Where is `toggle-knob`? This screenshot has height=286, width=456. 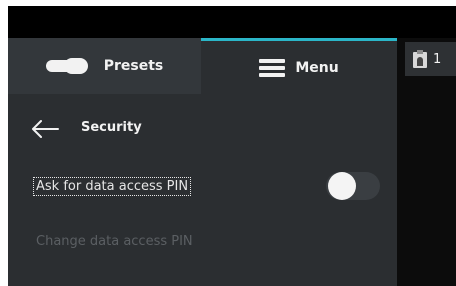
toggle-knob is located at coordinates (342, 186).